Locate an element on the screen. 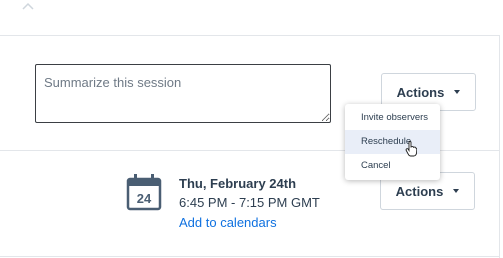  menu-item-invite-observers: Invite observers is located at coordinates (392, 118).